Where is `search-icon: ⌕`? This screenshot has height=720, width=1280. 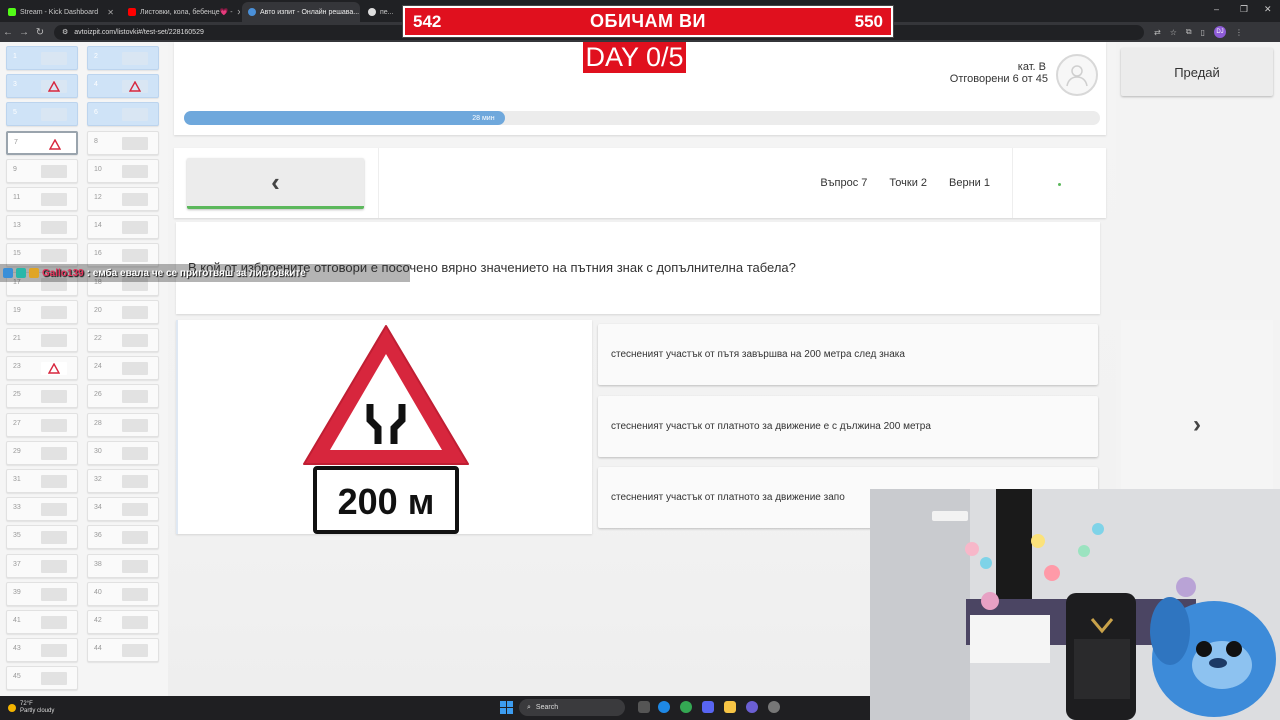 search-icon: ⌕ is located at coordinates (529, 707).